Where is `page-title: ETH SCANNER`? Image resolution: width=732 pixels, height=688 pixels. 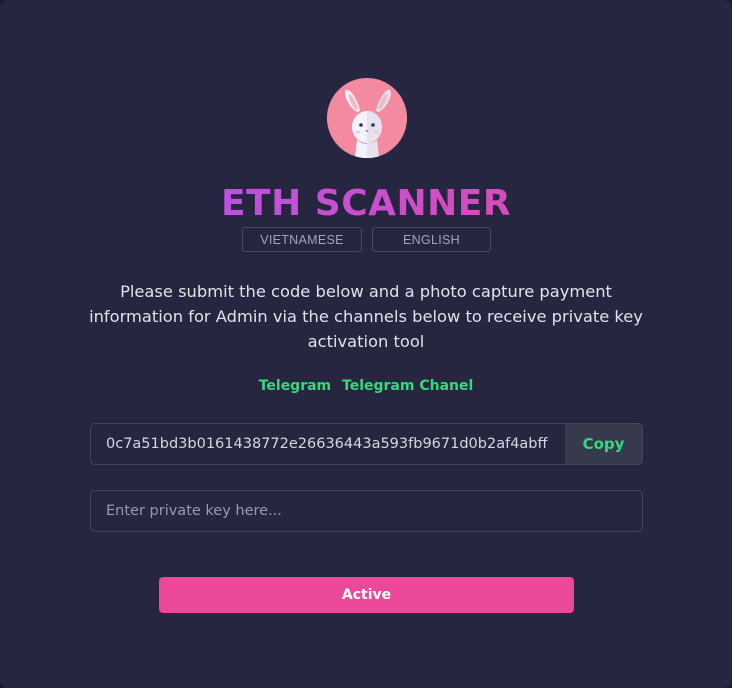 page-title: ETH SCANNER is located at coordinates (366, 204).